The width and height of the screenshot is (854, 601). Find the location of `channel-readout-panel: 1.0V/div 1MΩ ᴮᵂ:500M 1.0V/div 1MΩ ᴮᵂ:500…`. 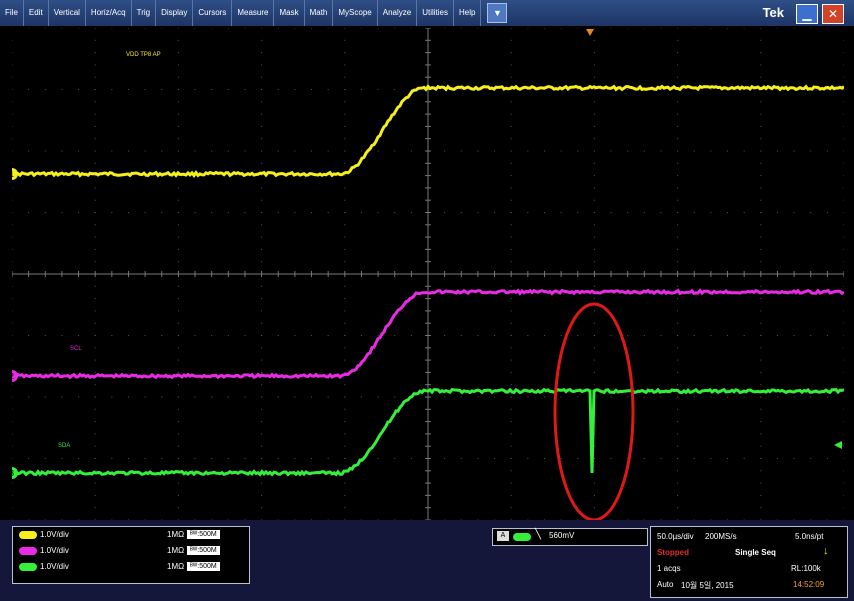

channel-readout-panel: 1.0V/div 1MΩ ᴮᵂ:500M 1.0V/div 1MΩ ᴮᵂ:500… is located at coordinates (131, 555).